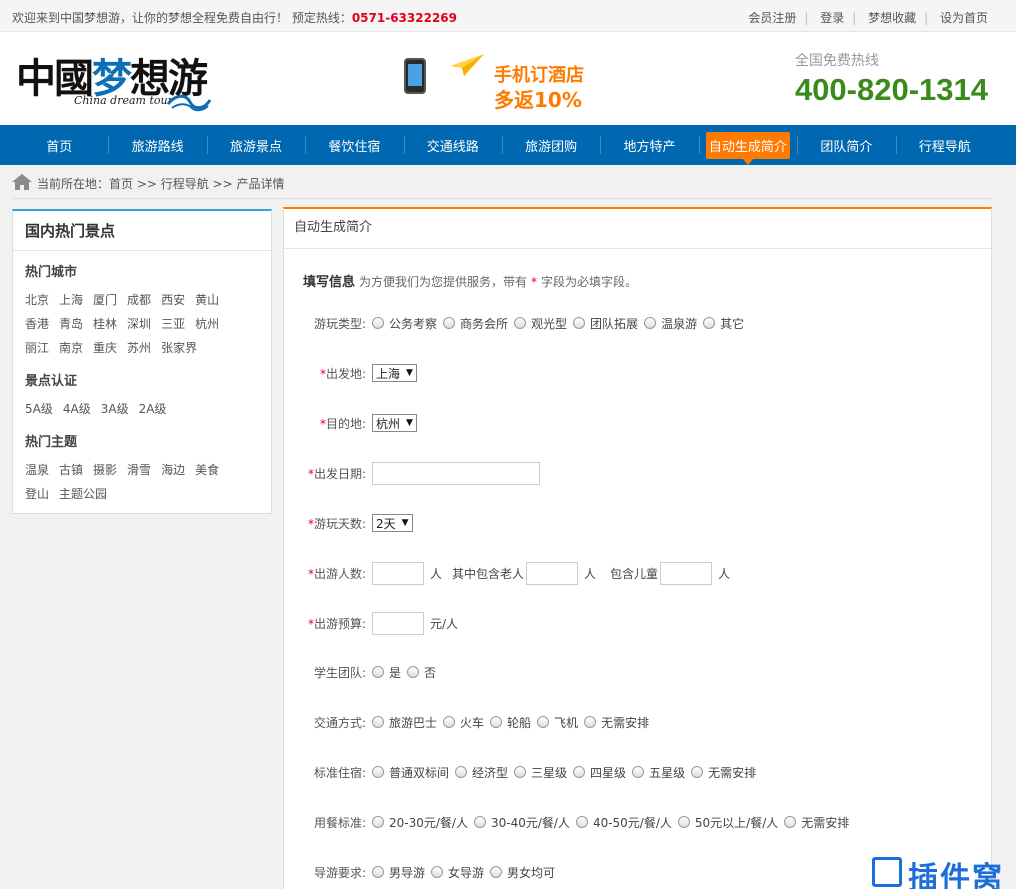 This screenshot has width=1016, height=889. Describe the element at coordinates (557, 722) in the screenshot. I see `transport-radio: 飞机` at that location.